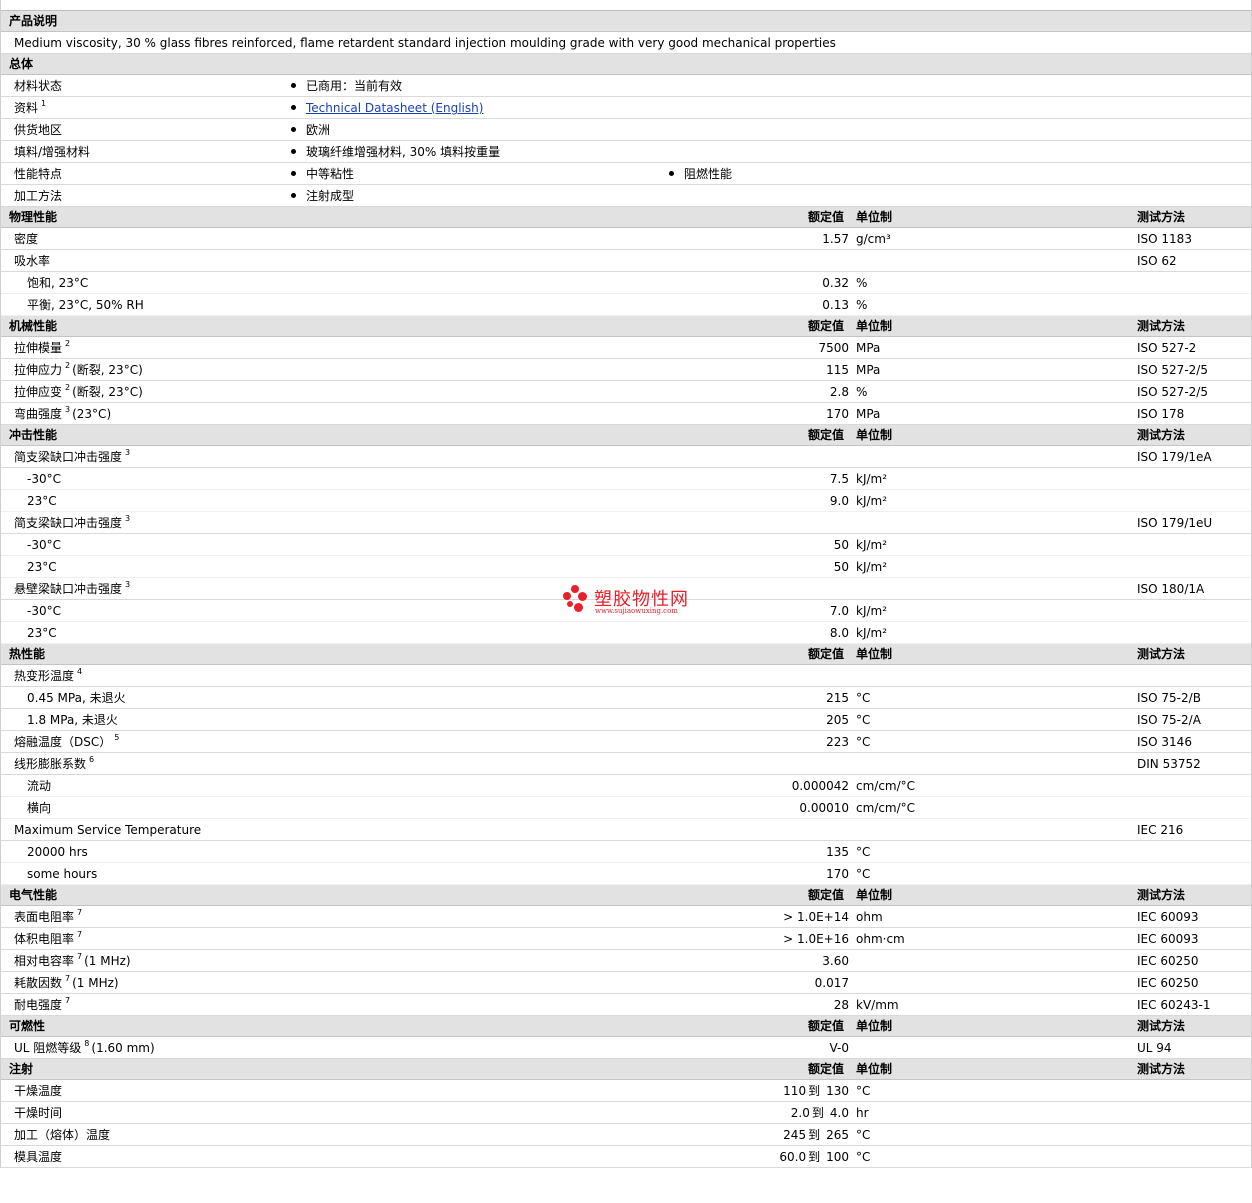 The width and height of the screenshot is (1252, 1203). I want to click on property-value: 8.0, so click(839, 633).